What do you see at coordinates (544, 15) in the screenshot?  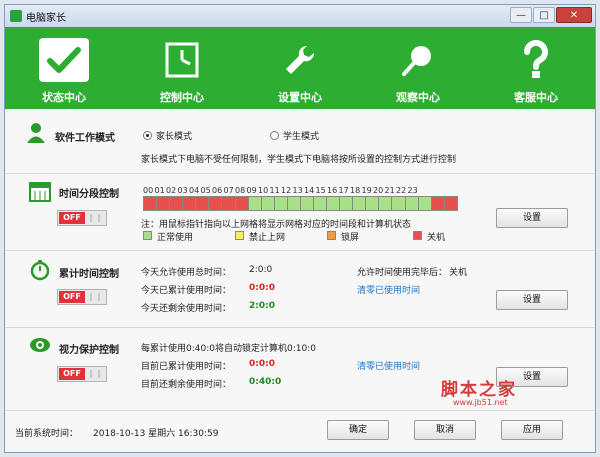 I see `maximize-button: □` at bounding box center [544, 15].